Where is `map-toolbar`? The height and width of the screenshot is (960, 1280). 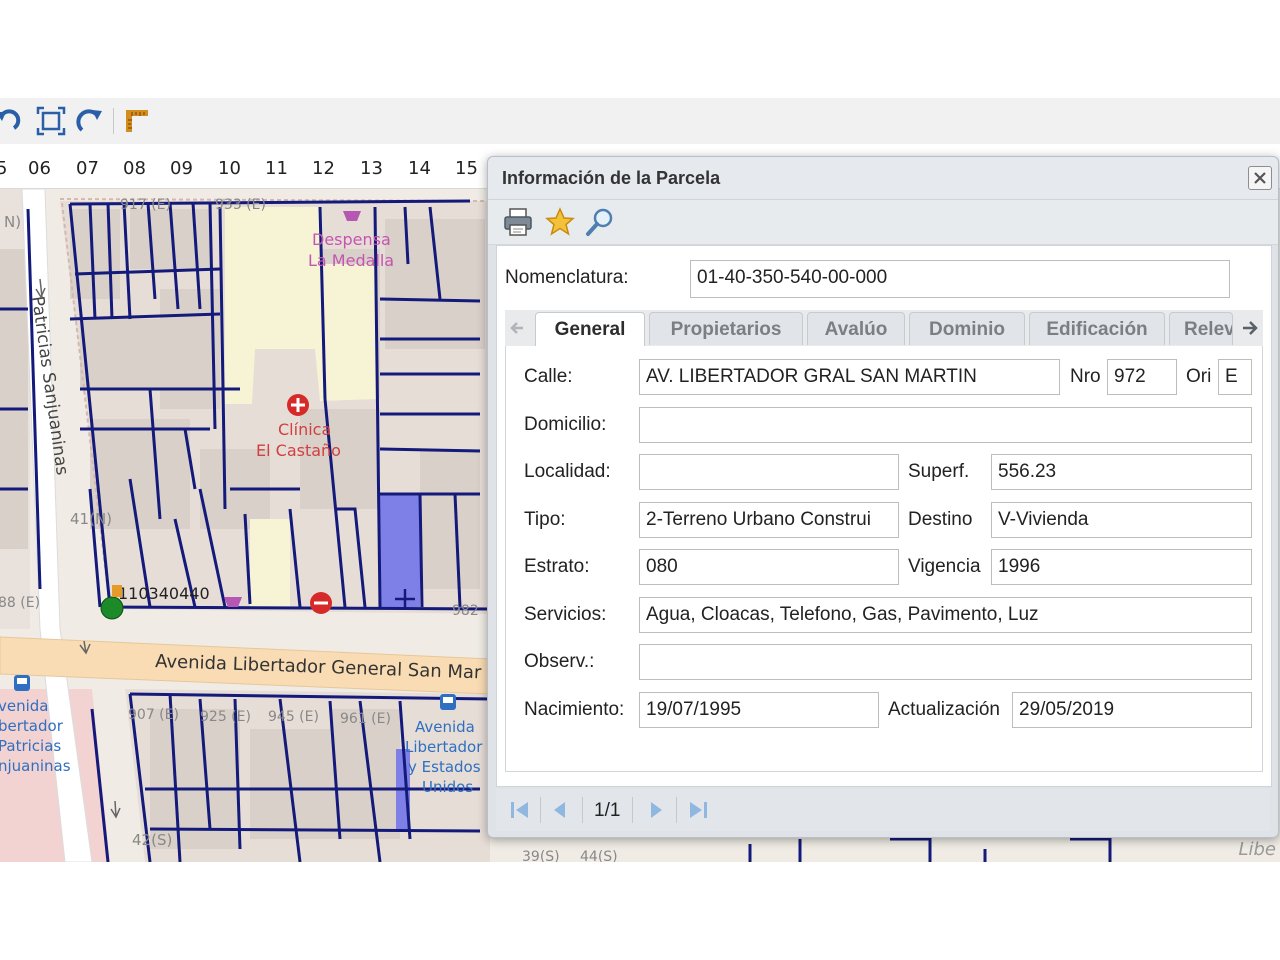 map-toolbar is located at coordinates (640, 121).